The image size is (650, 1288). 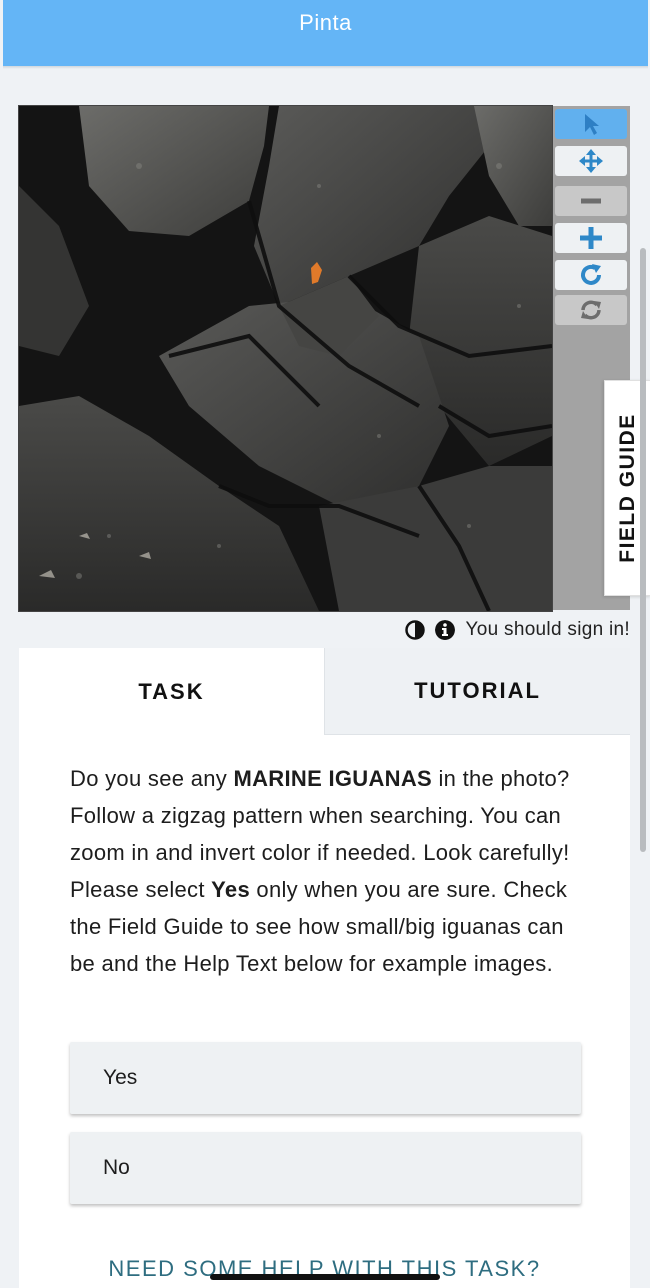 I want to click on page-scrollbar, so click(x=643, y=550).